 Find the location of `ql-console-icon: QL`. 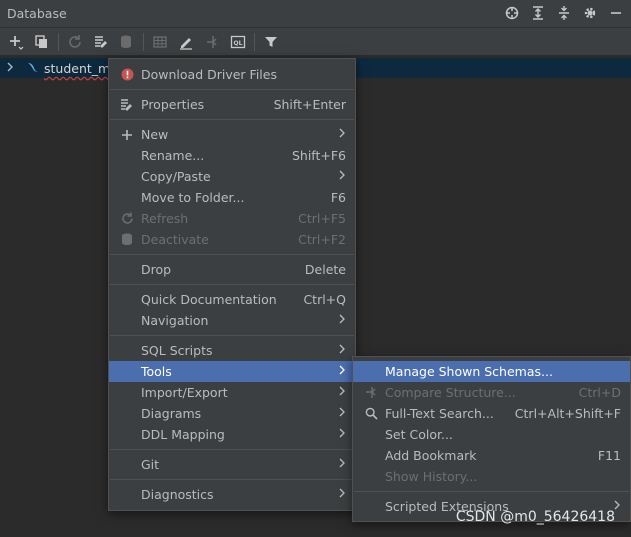

ql-console-icon: QL is located at coordinates (238, 42).